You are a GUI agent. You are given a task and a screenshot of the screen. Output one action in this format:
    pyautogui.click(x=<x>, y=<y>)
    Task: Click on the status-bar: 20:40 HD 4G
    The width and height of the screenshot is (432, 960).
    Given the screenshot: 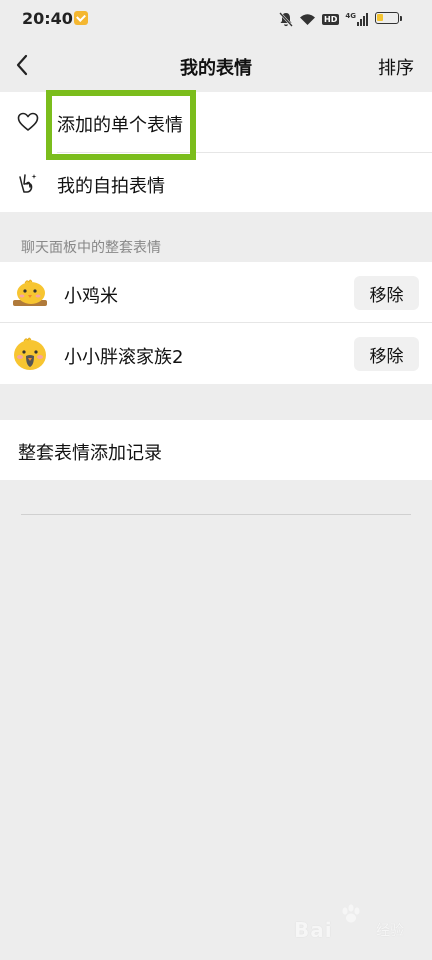 What is the action you would take?
    pyautogui.click(x=216, y=19)
    